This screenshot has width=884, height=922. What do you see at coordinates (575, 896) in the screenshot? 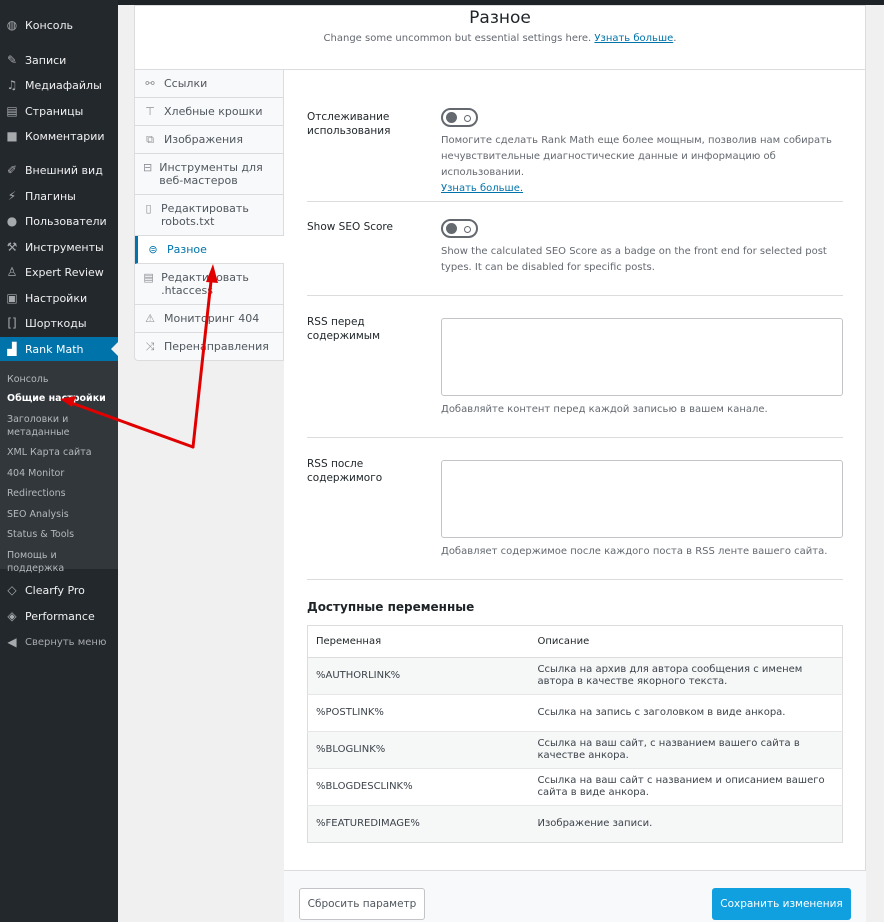
I see `settings-footer: Сбросить параметр Сохранить изменения` at bounding box center [575, 896].